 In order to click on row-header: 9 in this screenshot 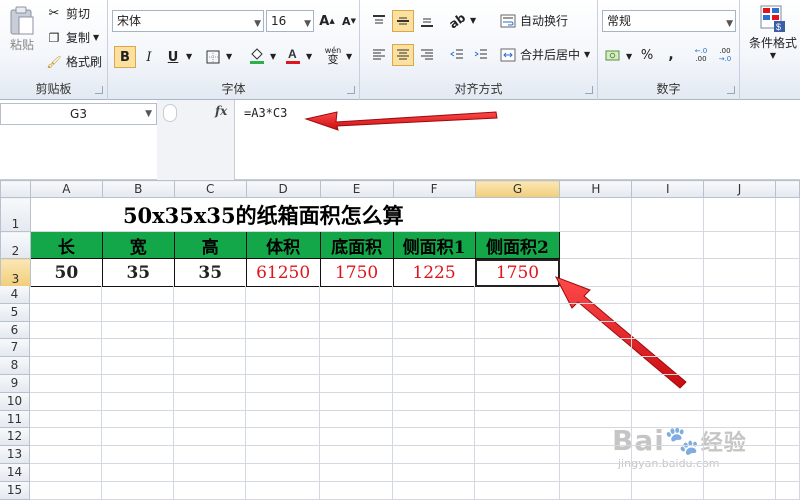, I will do `click(15, 383)`.